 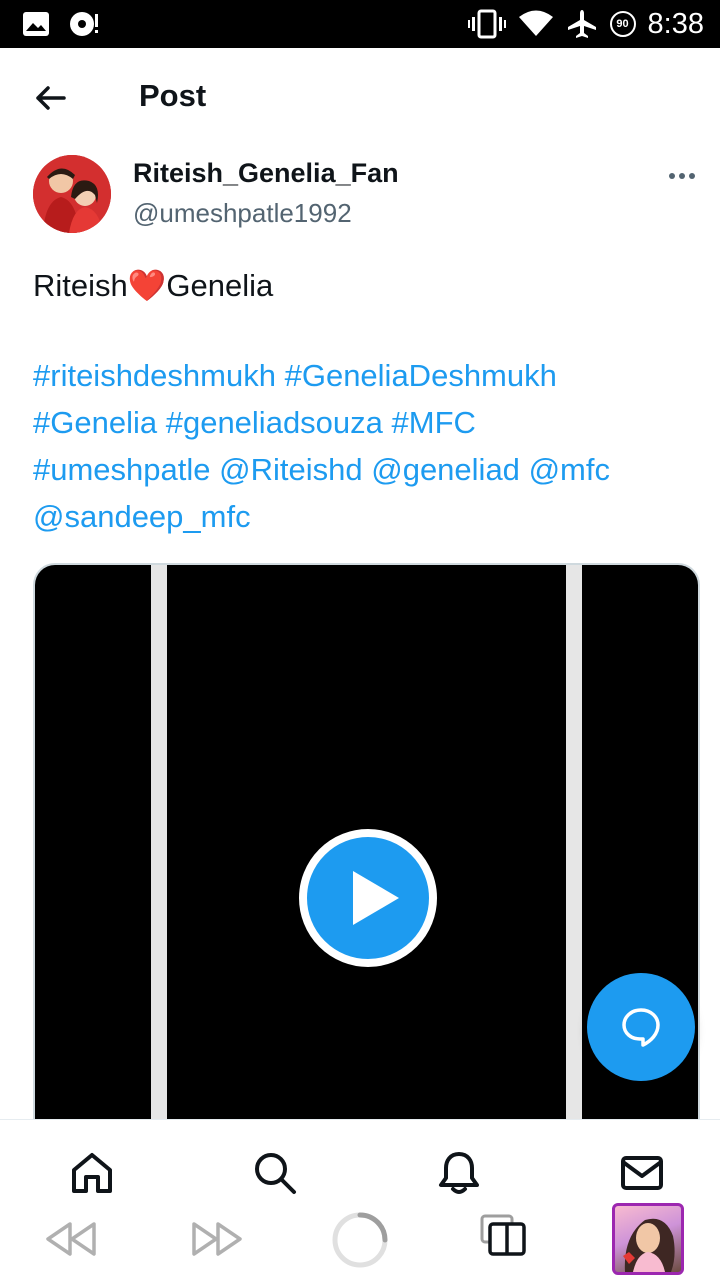 What do you see at coordinates (675, 23) in the screenshot?
I see `status-time: 8:38` at bounding box center [675, 23].